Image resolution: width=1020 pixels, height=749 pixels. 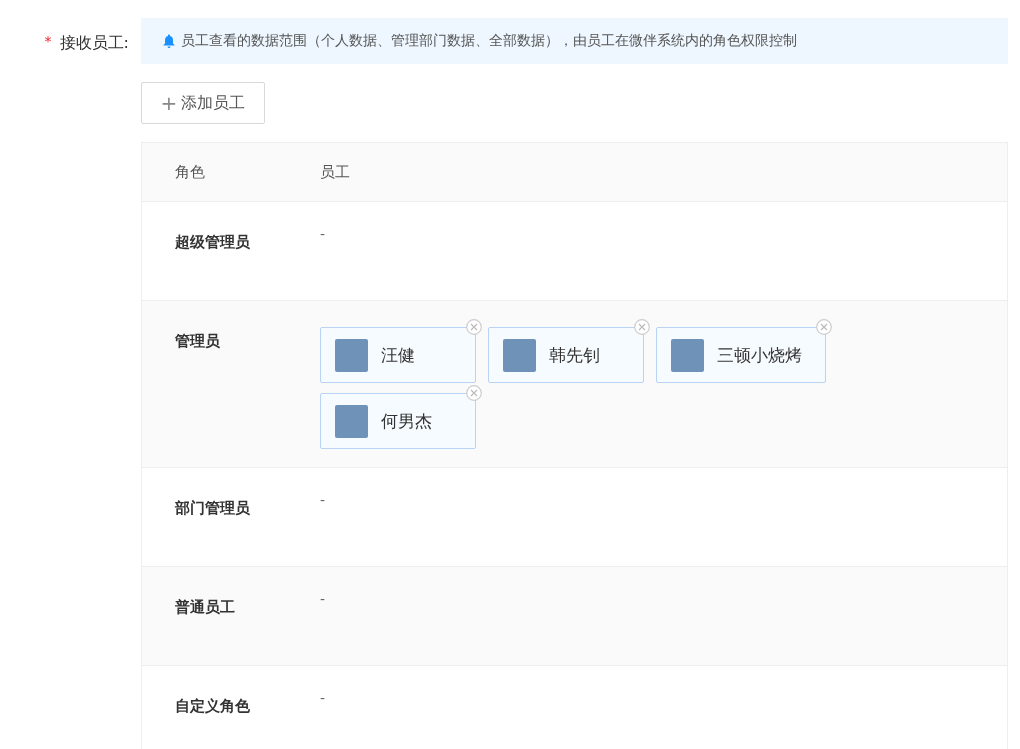 What do you see at coordinates (212, 508) in the screenshot?
I see `role-name: 部门管理员` at bounding box center [212, 508].